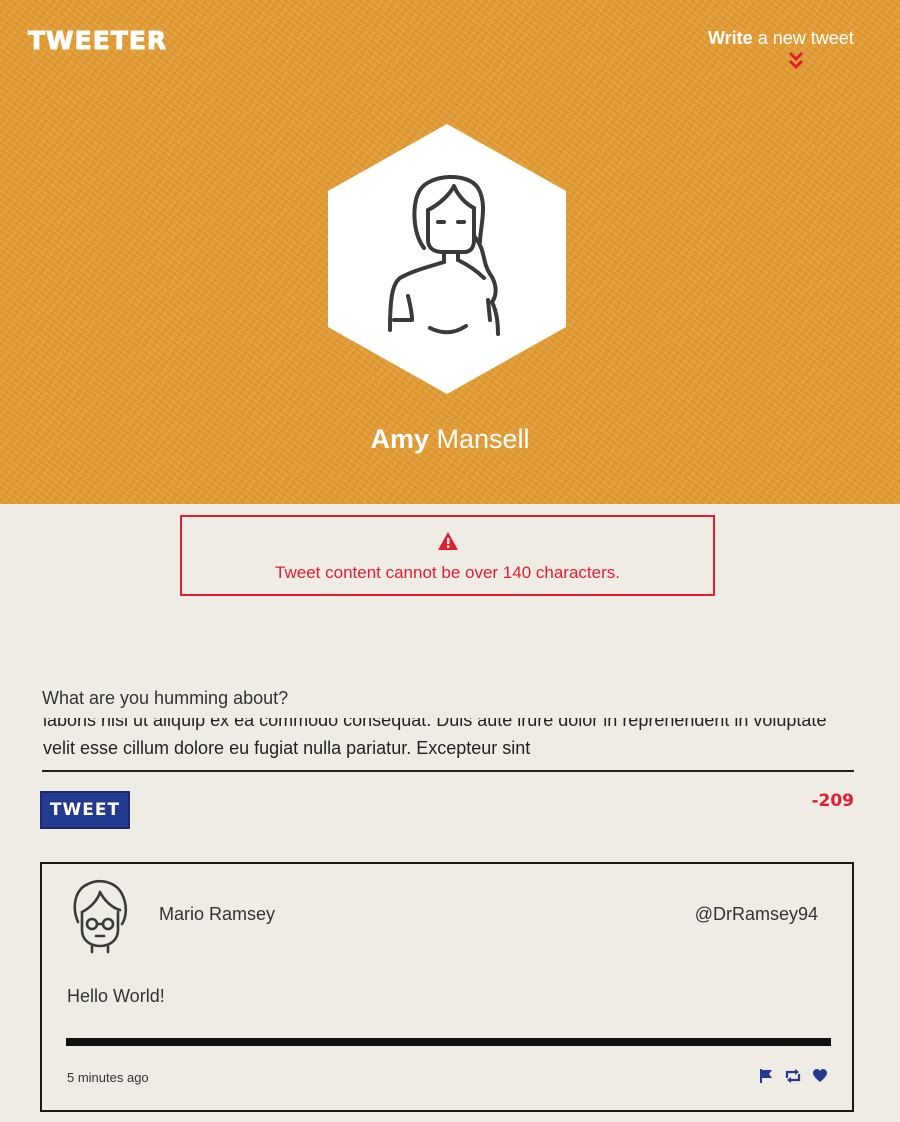 This screenshot has height=1122, width=900. I want to click on profile-name: Amy Mansell, so click(450, 439).